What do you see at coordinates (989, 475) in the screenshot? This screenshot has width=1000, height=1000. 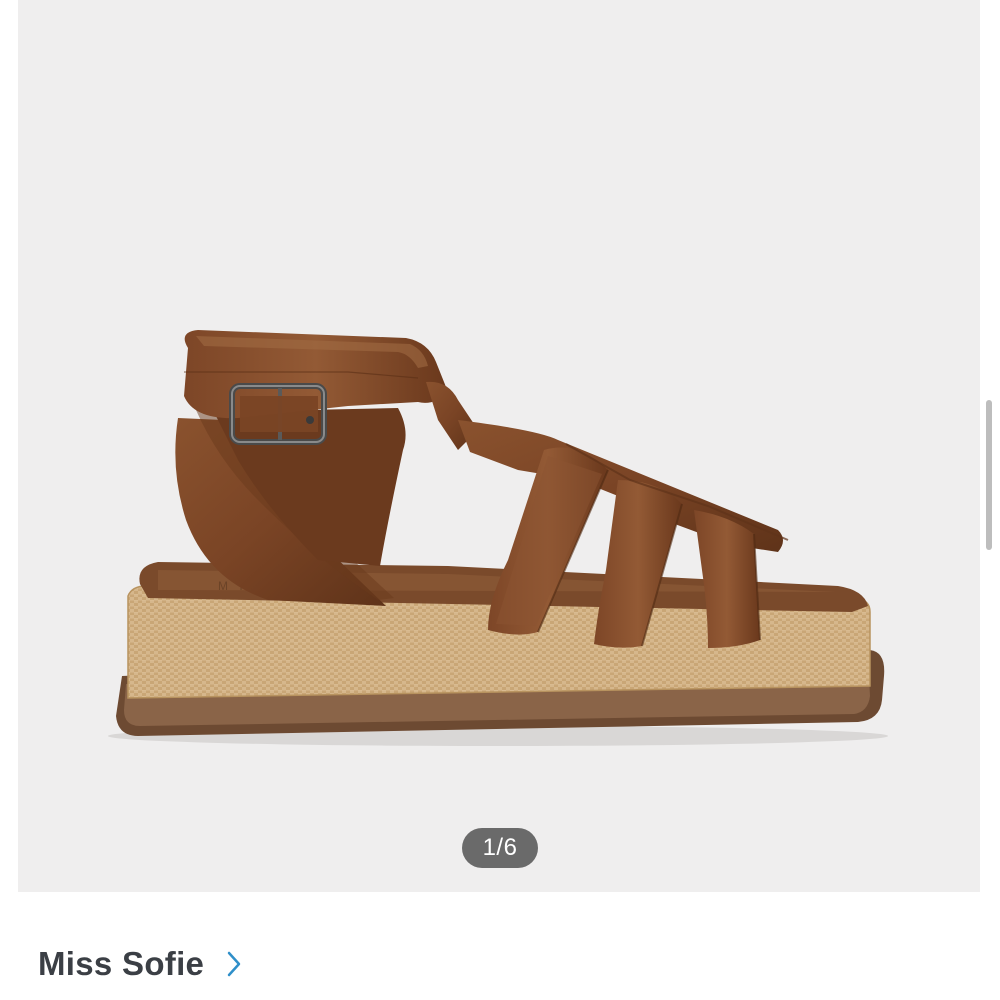 I see `scrollbar` at bounding box center [989, 475].